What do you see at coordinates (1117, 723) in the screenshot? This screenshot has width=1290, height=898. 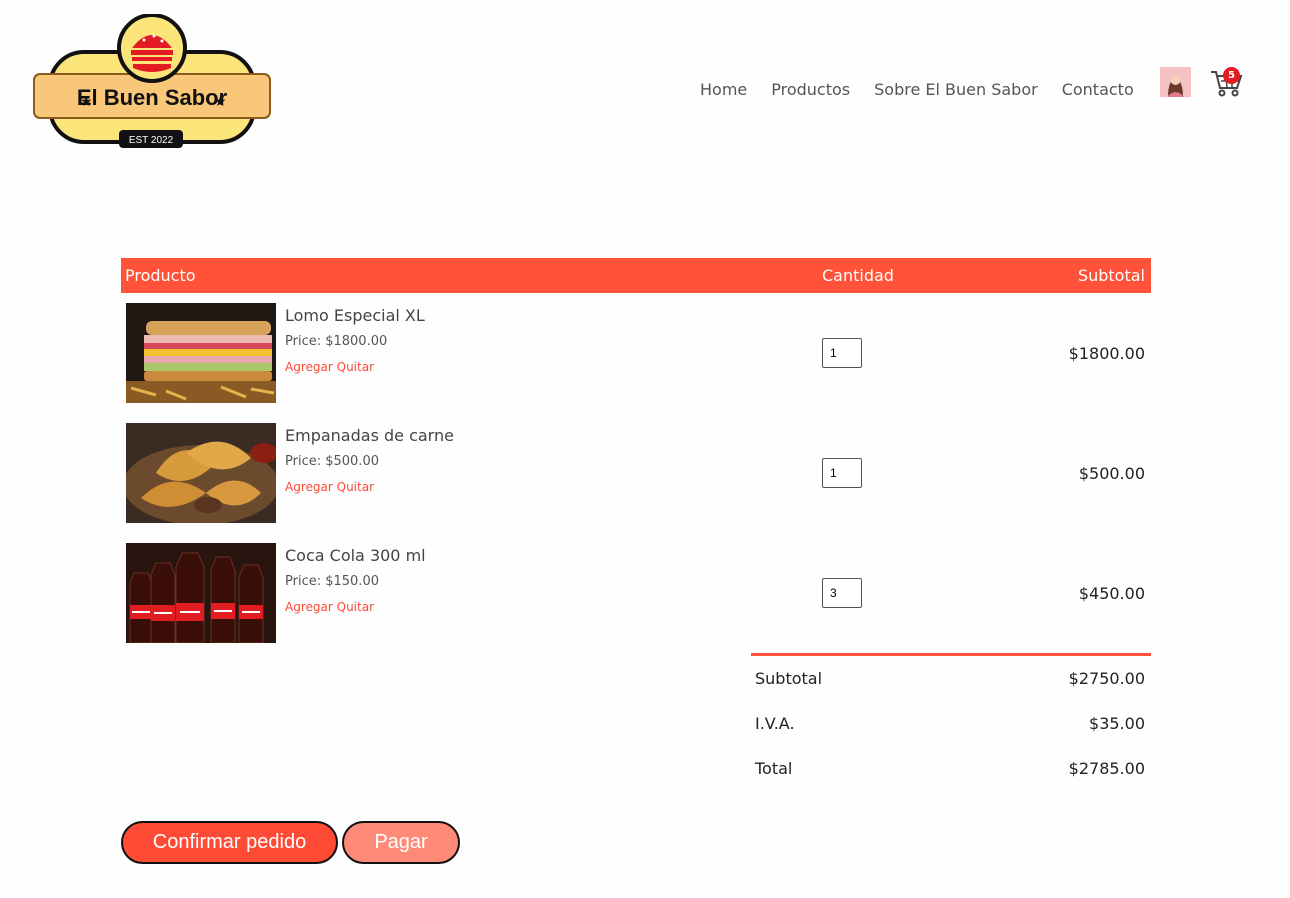 I see `iva-value: $35.00` at bounding box center [1117, 723].